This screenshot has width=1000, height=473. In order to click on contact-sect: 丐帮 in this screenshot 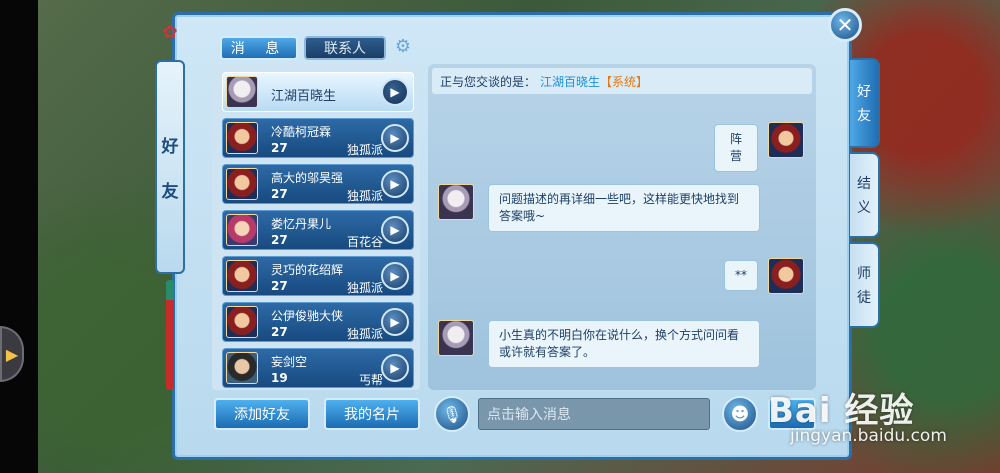, I will do `click(370, 380)`.